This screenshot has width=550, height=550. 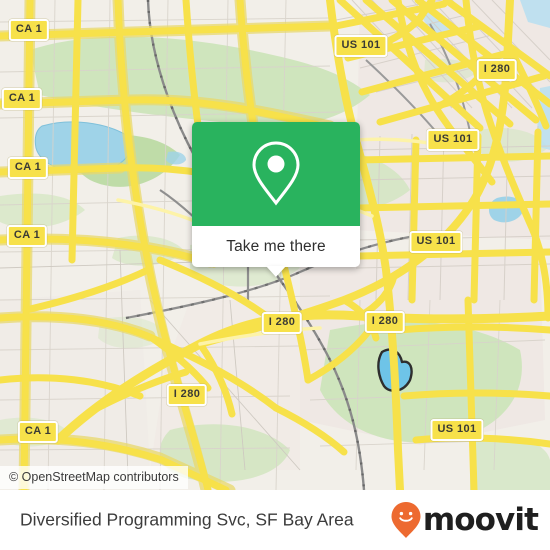 What do you see at coordinates (406, 520) in the screenshot?
I see `moovit-smiling-pin-icon` at bounding box center [406, 520].